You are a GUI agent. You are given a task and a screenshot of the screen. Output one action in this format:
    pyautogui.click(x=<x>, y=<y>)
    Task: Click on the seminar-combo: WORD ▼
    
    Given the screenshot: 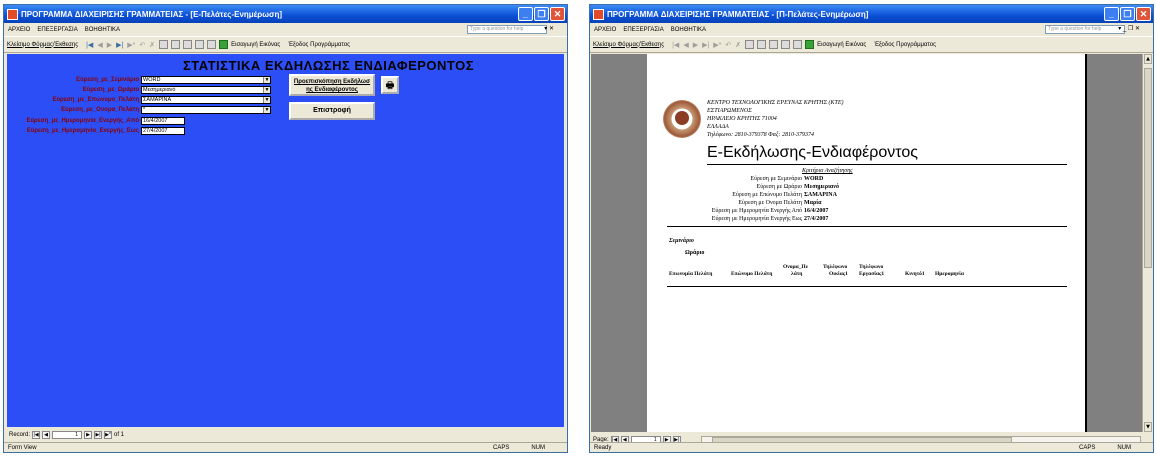 What is the action you would take?
    pyautogui.click(x=206, y=80)
    